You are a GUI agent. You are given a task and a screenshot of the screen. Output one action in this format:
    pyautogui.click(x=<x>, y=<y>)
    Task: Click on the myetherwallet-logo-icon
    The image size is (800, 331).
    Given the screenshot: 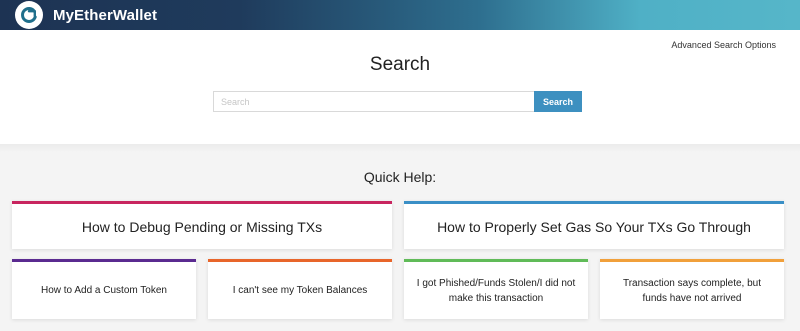 What is the action you would take?
    pyautogui.click(x=29, y=15)
    